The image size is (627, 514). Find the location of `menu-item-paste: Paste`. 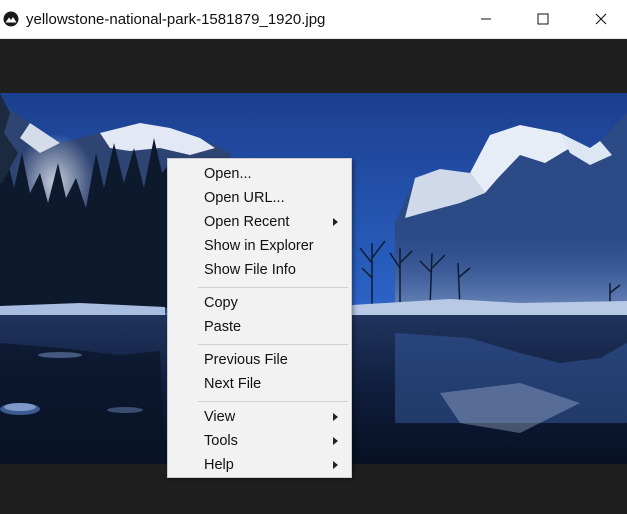

menu-item-paste: Paste is located at coordinates (259, 327).